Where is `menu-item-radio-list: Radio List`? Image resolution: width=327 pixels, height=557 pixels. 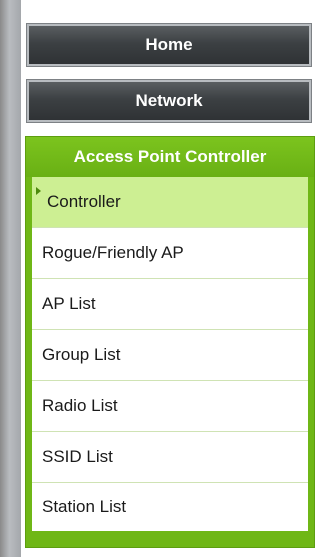
menu-item-radio-list: Radio List is located at coordinates (170, 406).